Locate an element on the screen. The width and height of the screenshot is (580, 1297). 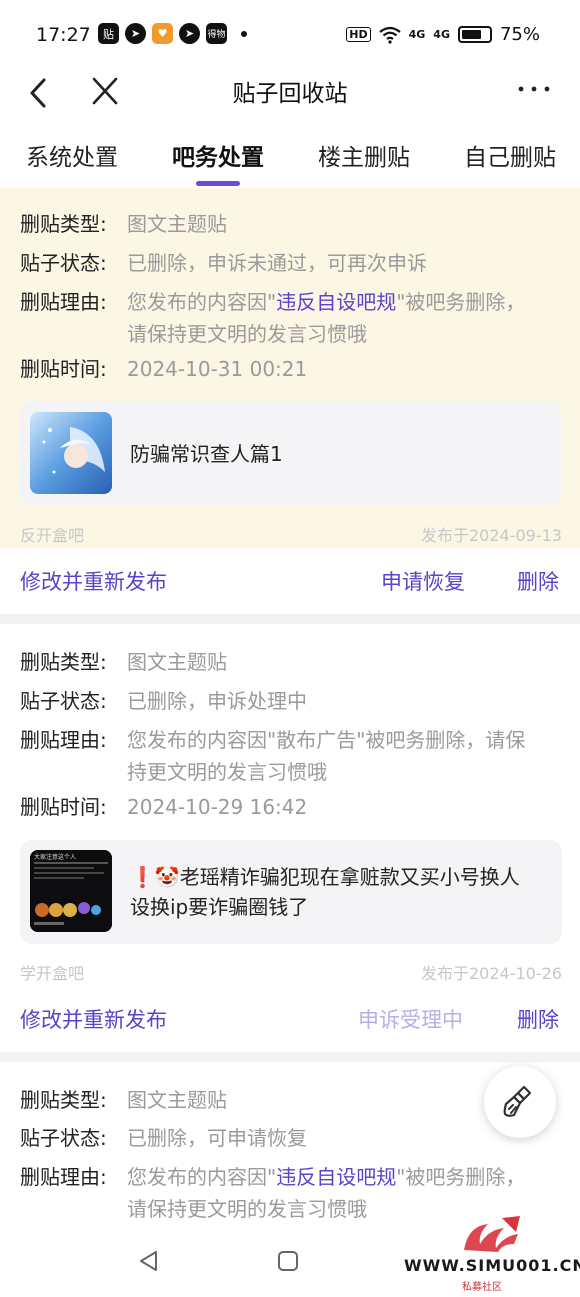
post-title-line: 设换ip要诈骗圈钱了 is located at coordinates (219, 907).